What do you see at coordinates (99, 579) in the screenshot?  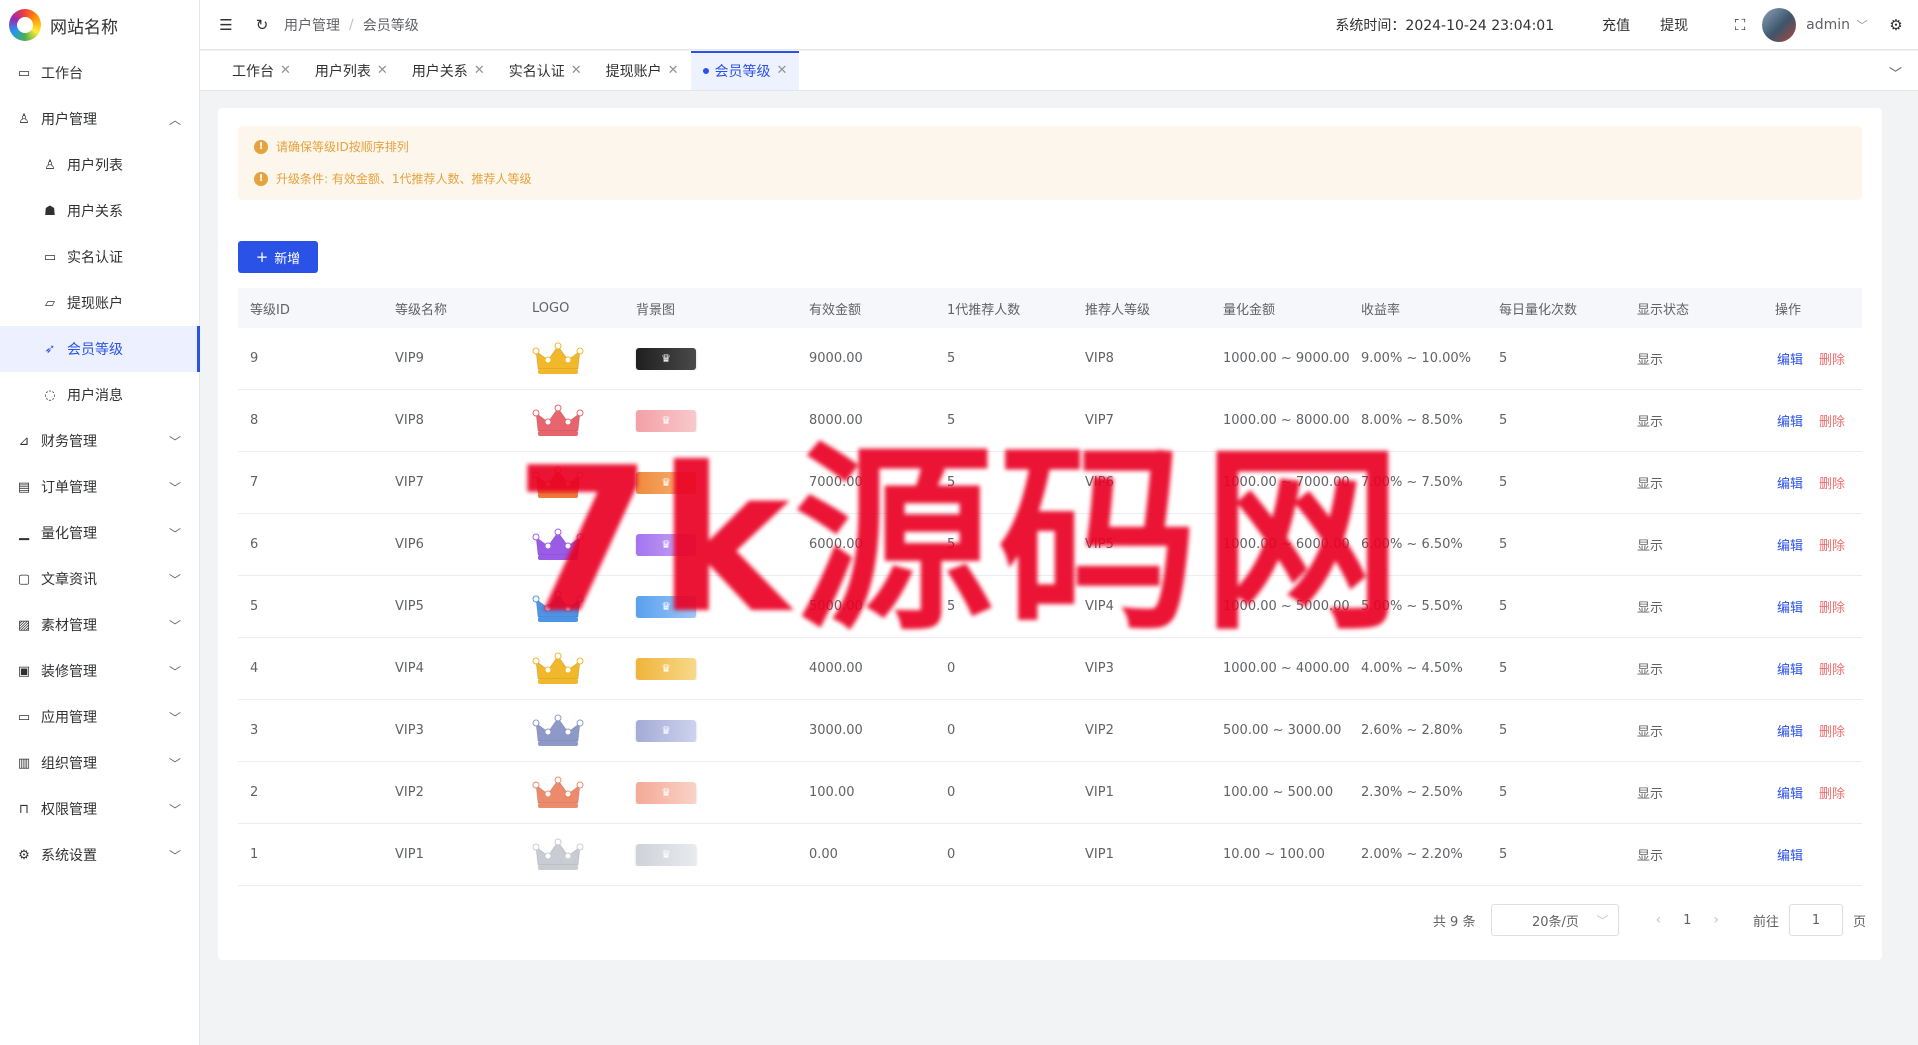 I see `sidebar-item: ▢ 文章资讯 ﹀` at bounding box center [99, 579].